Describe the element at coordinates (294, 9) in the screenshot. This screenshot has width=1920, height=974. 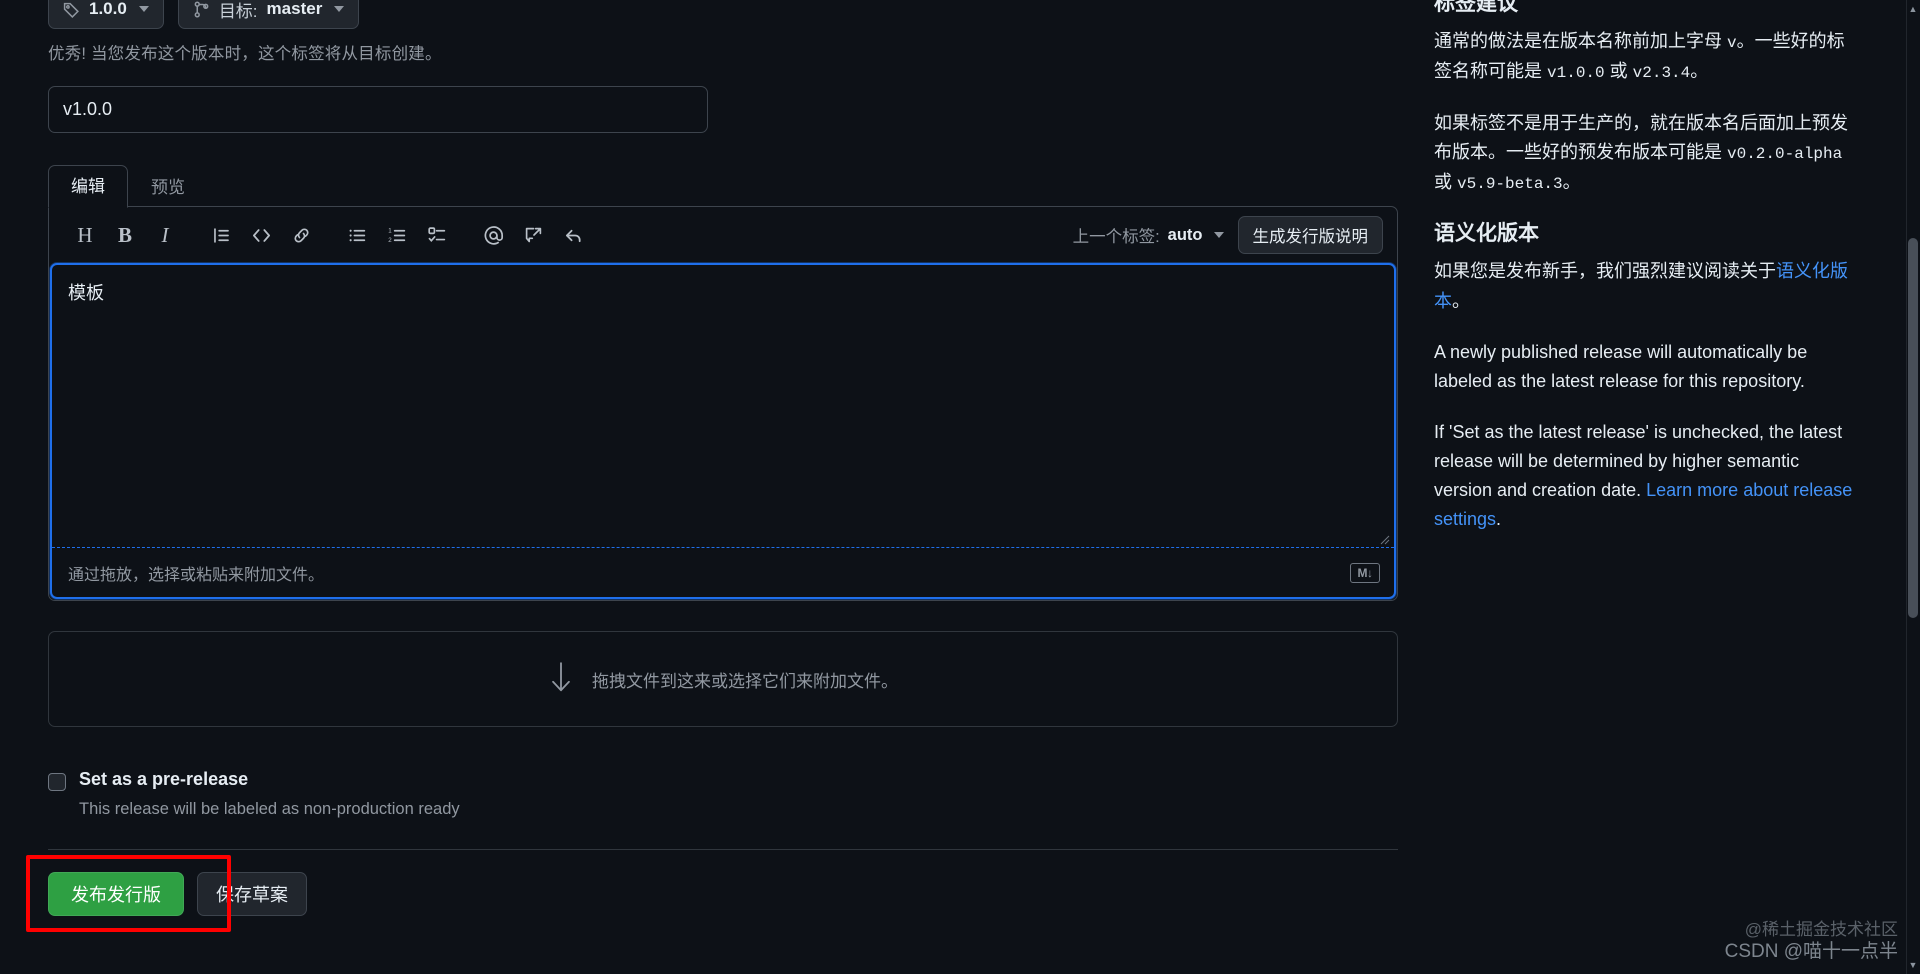
I see `target-branch-label: master` at that location.